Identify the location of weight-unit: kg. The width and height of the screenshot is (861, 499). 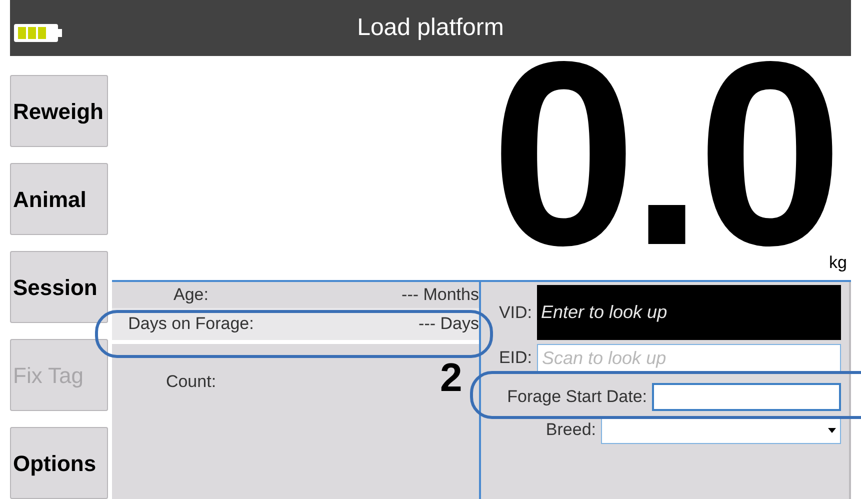
(838, 263).